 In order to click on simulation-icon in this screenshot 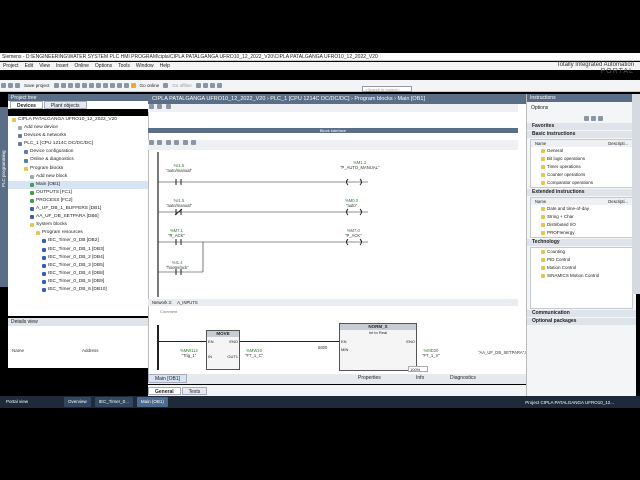, I will do `click(126, 85)`.